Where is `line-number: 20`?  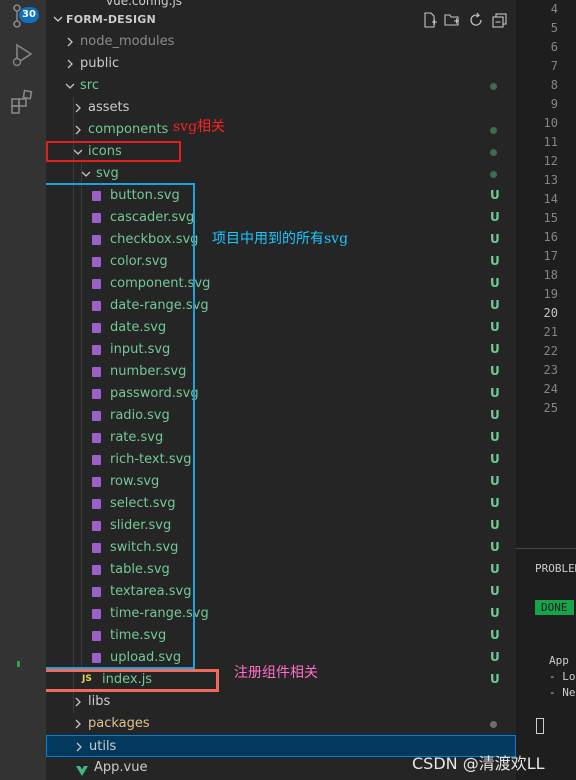 line-number: 20 is located at coordinates (550, 313).